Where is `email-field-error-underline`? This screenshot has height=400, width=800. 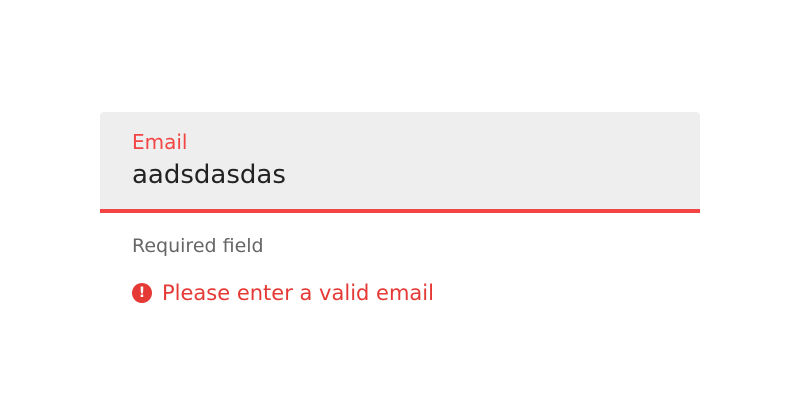
email-field-error-underline is located at coordinates (400, 211).